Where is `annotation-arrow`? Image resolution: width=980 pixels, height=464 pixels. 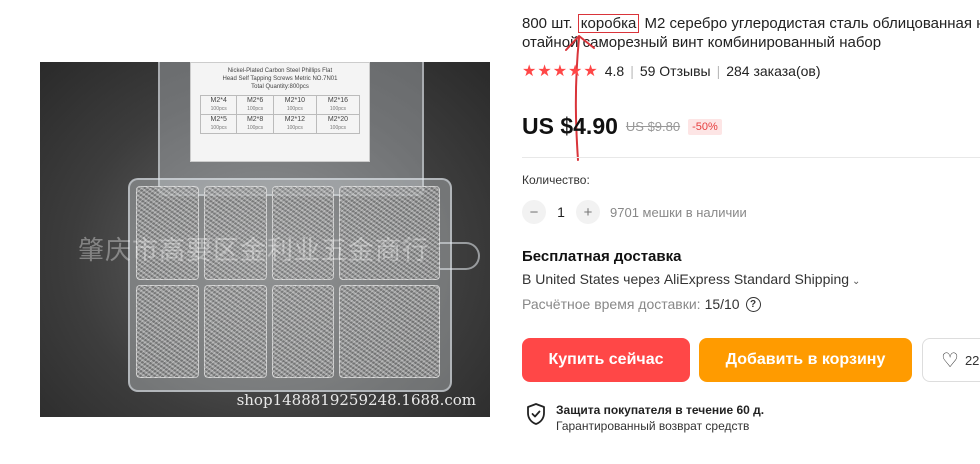 annotation-arrow is located at coordinates (580, 98).